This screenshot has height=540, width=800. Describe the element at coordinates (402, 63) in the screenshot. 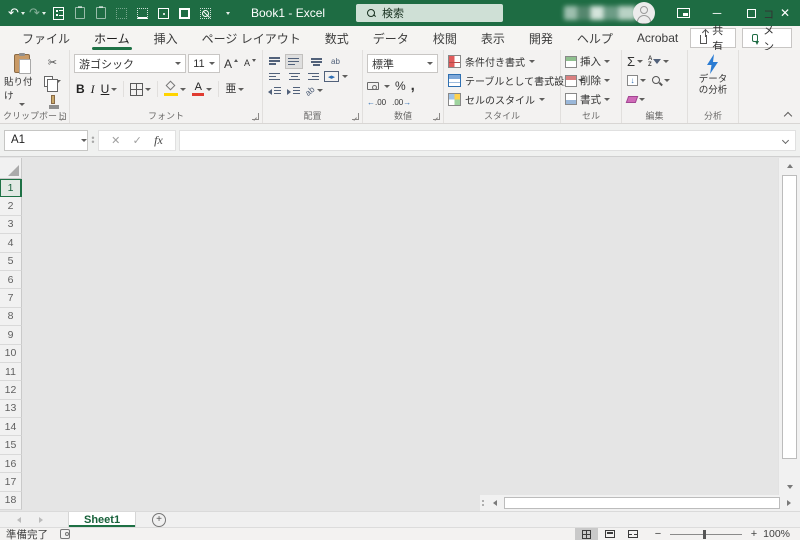

I see `number-format-combo: 標準` at that location.